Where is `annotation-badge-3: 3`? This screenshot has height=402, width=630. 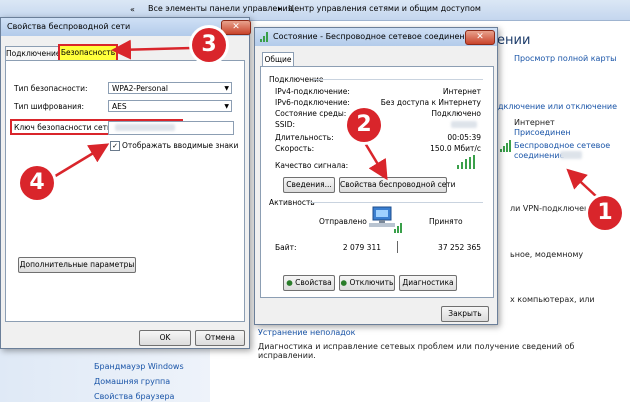
annotation-badge-3: 3 is located at coordinates (209, 45).